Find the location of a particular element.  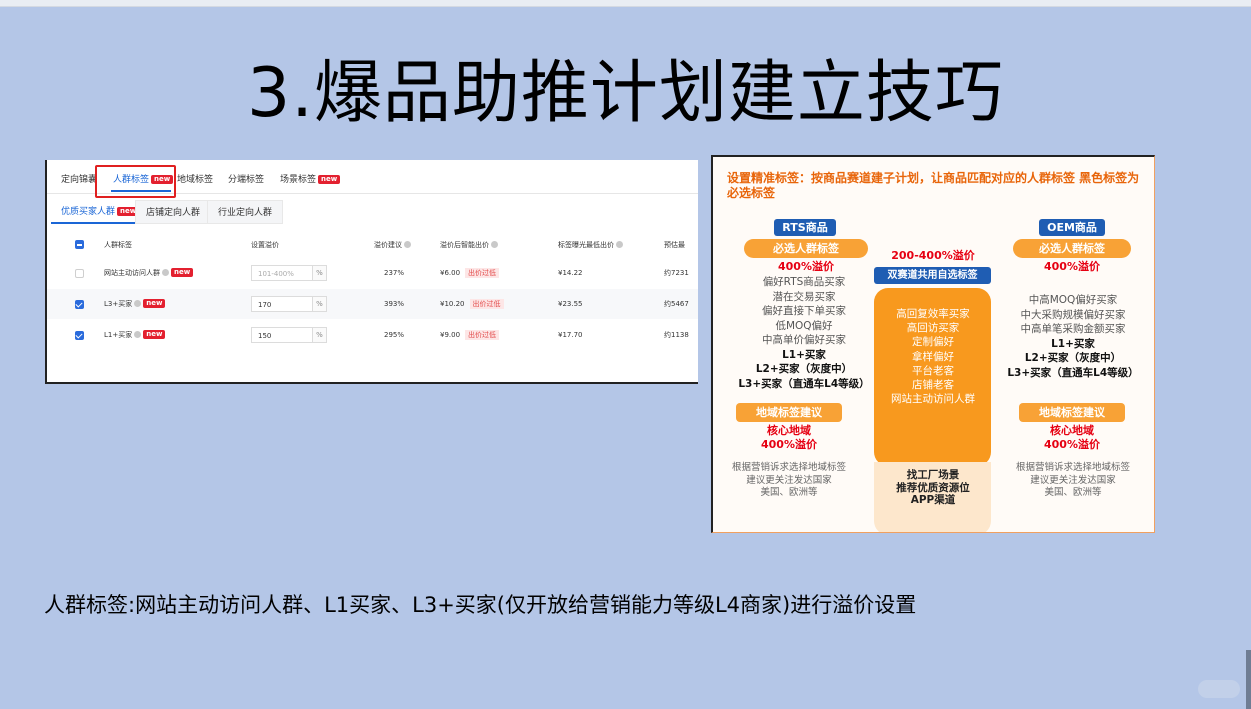

rts-rate: 400%溢价 is located at coordinates (806, 266).